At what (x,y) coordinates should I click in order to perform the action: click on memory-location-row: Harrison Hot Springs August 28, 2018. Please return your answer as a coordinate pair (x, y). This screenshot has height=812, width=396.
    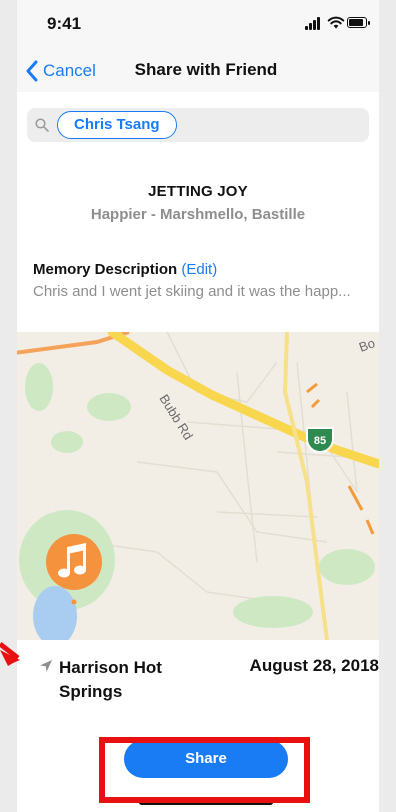
    Looking at the image, I should click on (198, 682).